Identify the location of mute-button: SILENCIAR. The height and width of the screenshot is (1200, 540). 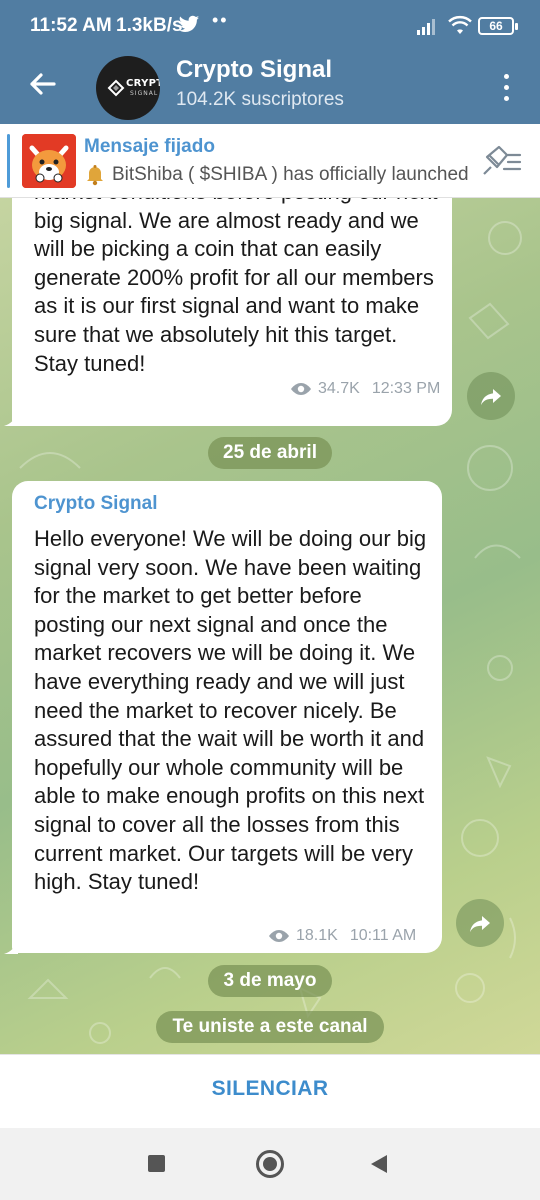
(270, 1089).